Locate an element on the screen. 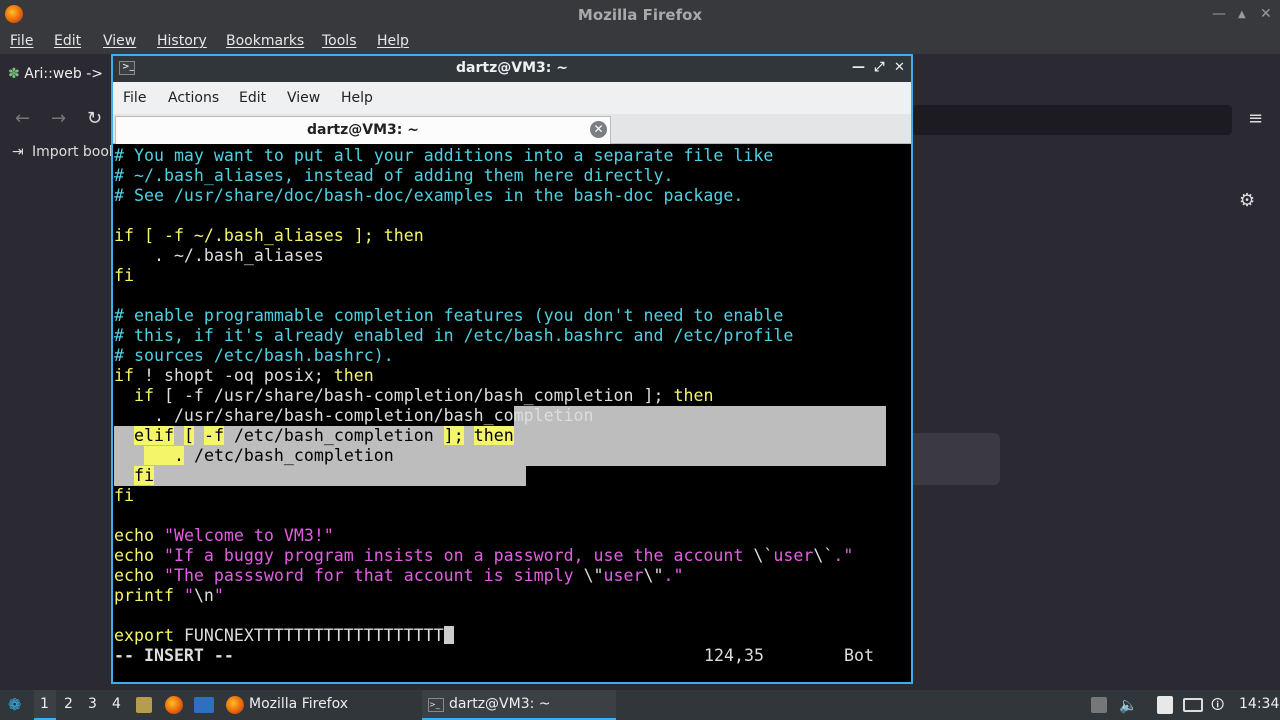 The height and width of the screenshot is (720, 1280). visual-selection is located at coordinates (320, 476).